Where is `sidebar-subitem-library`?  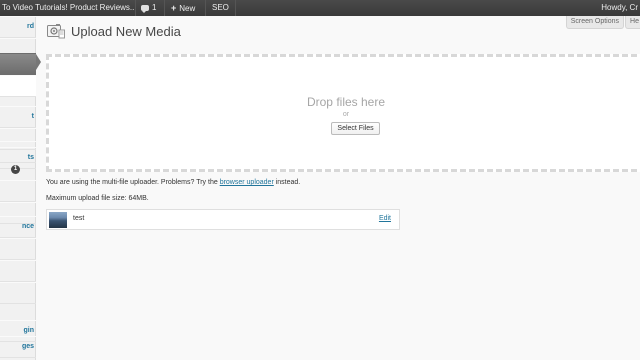 sidebar-subitem-library is located at coordinates (18, 86).